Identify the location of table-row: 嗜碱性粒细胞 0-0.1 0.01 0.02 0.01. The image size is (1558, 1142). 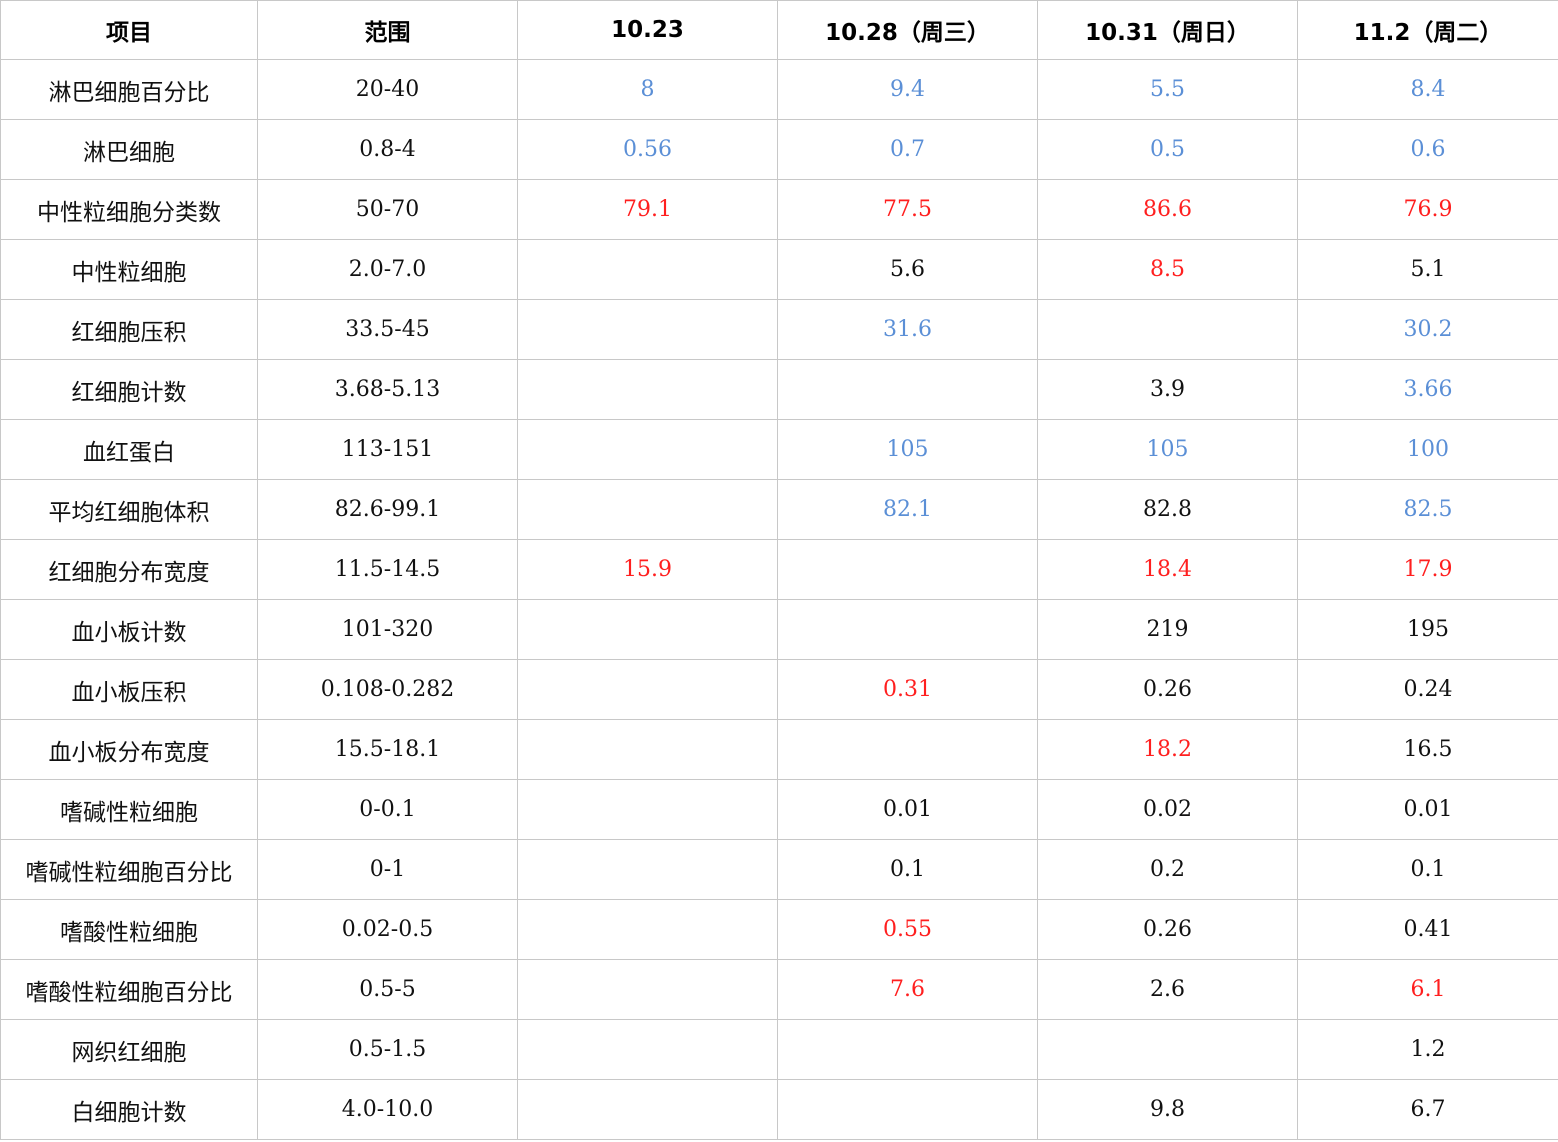
(779, 809).